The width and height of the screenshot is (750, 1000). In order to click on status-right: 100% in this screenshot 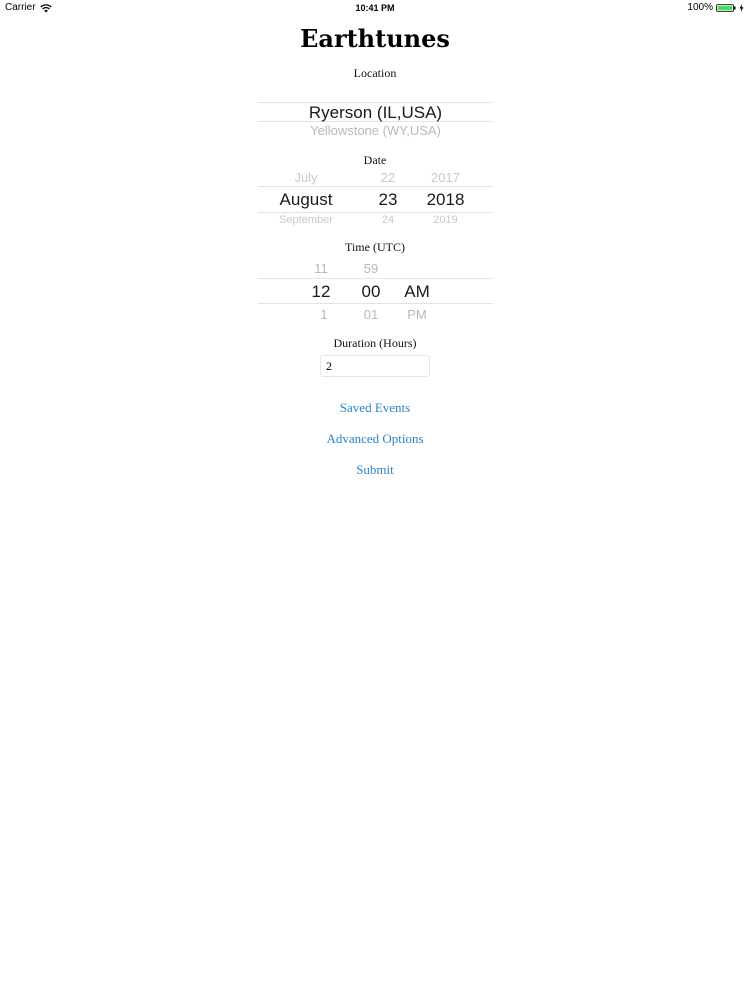, I will do `click(715, 8)`.